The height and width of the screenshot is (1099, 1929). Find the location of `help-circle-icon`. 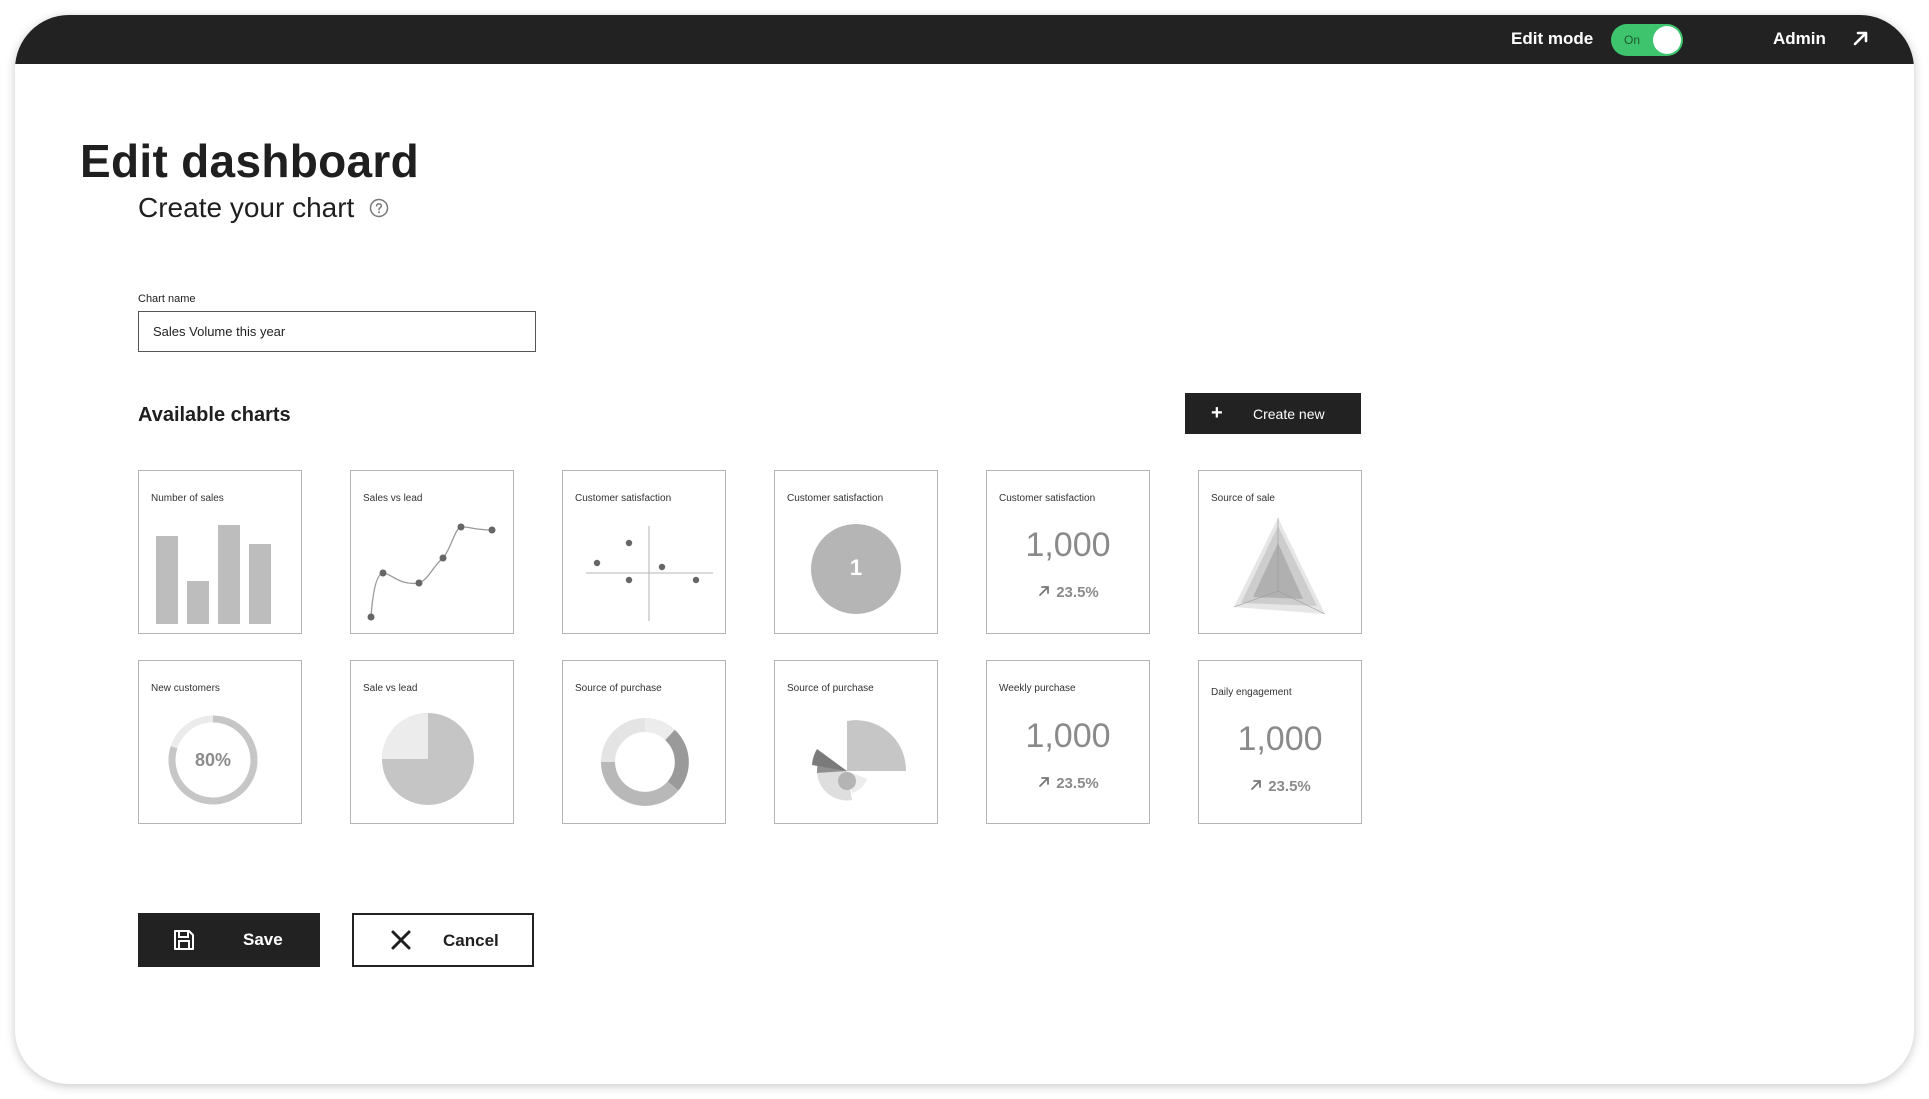

help-circle-icon is located at coordinates (379, 210).